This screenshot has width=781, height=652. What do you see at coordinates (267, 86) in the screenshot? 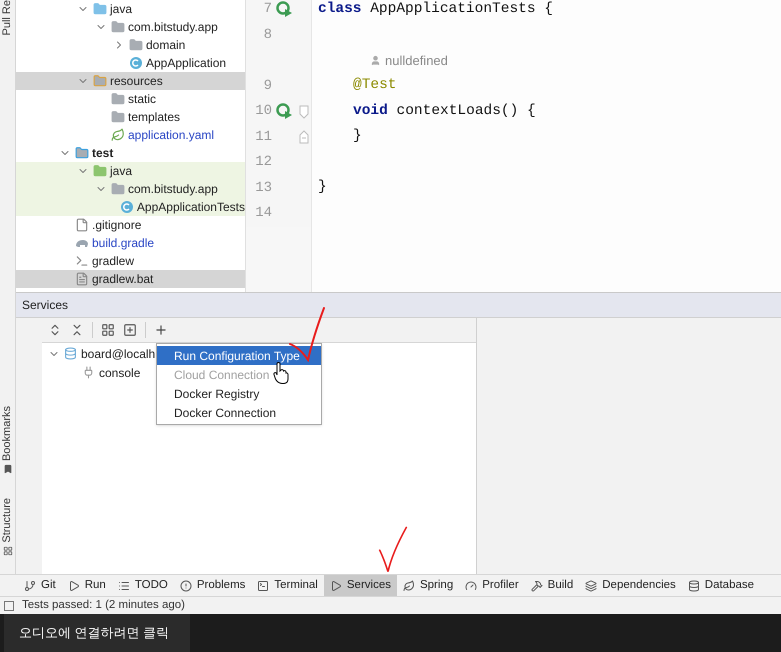
I see `line-number: 9` at bounding box center [267, 86].